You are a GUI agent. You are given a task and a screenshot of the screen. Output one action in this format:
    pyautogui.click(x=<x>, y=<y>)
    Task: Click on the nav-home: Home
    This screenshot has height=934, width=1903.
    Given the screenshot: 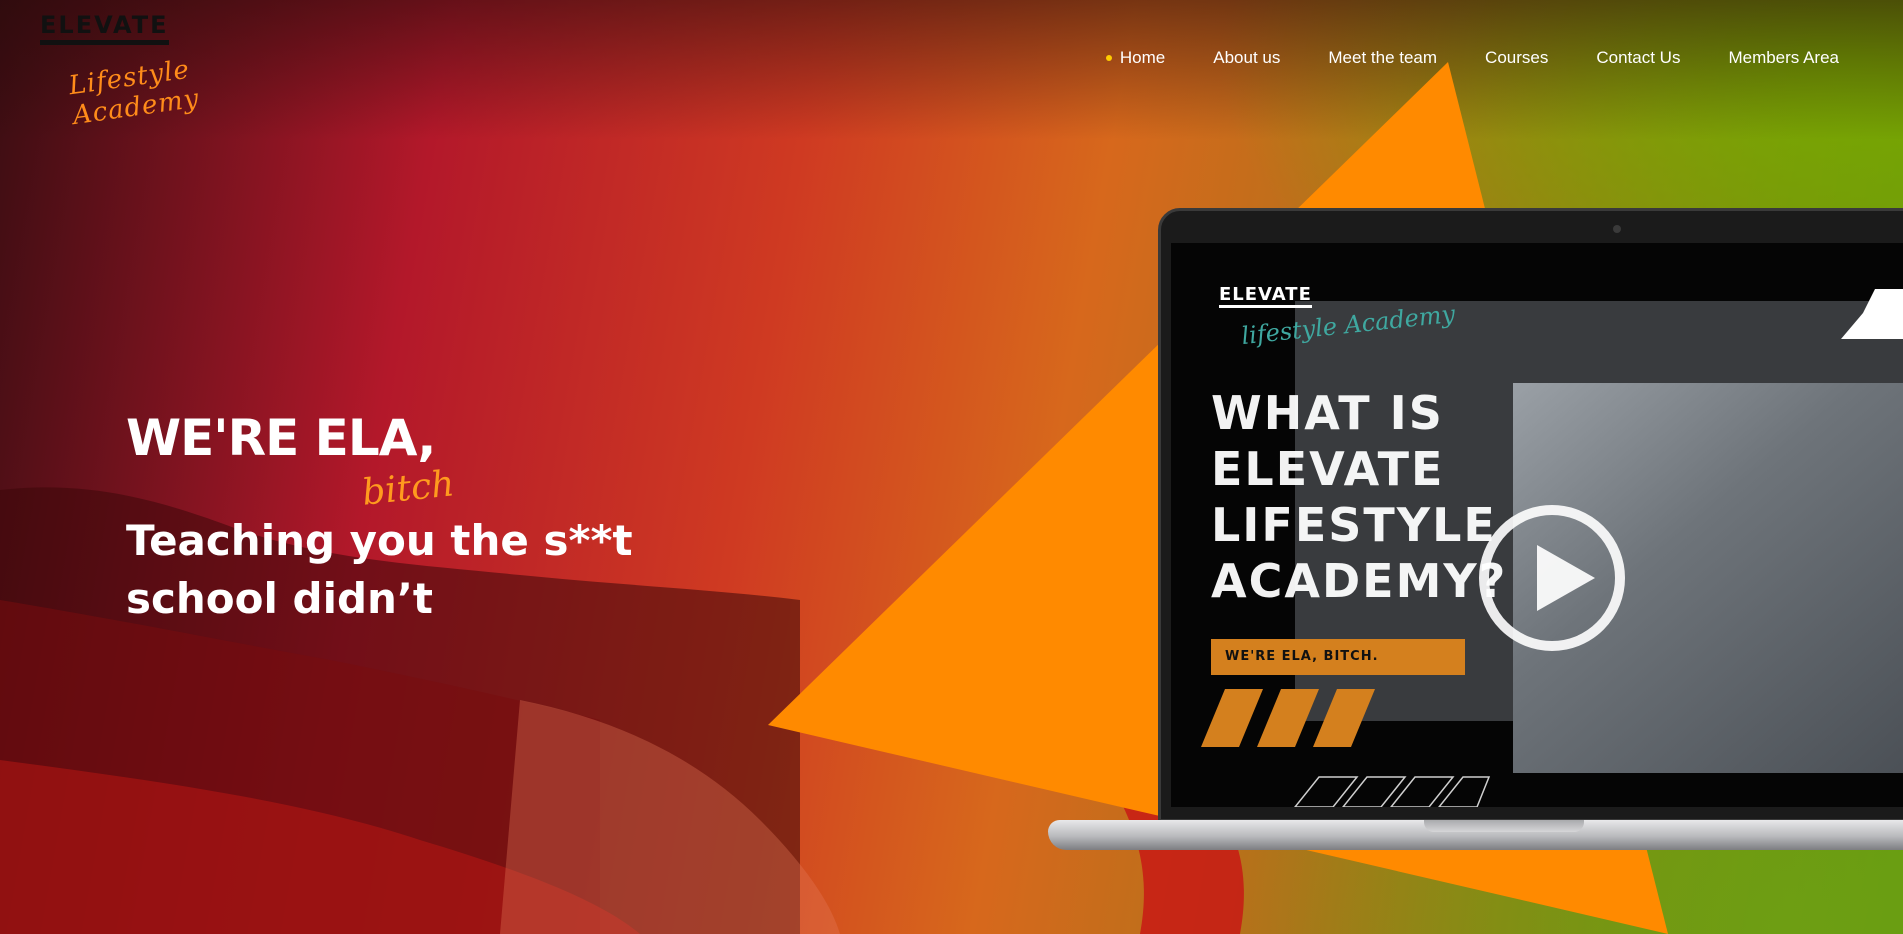 What is the action you would take?
    pyautogui.click(x=1135, y=58)
    